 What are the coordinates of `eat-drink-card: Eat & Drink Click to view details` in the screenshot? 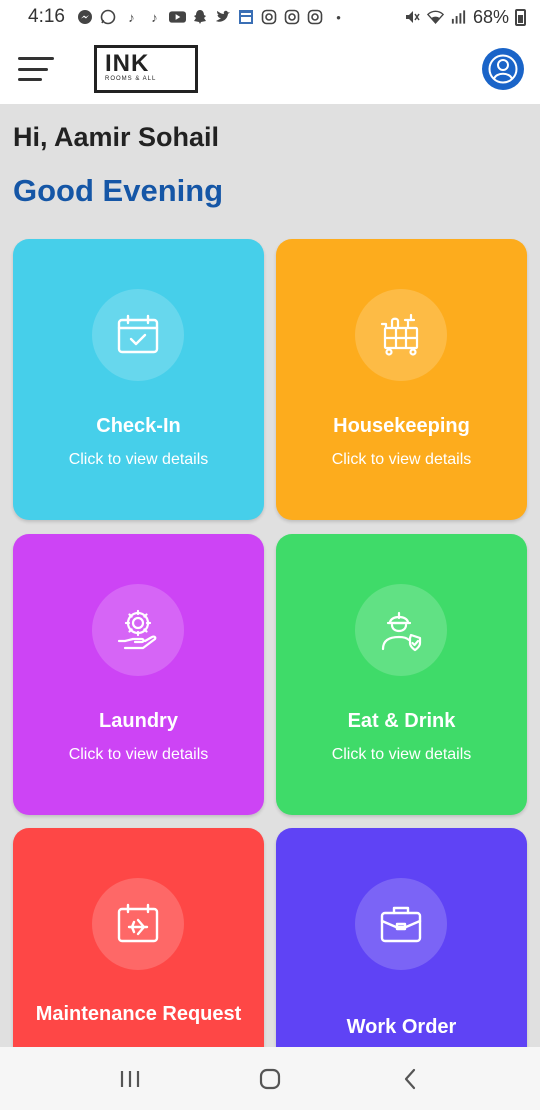 It's located at (401, 674).